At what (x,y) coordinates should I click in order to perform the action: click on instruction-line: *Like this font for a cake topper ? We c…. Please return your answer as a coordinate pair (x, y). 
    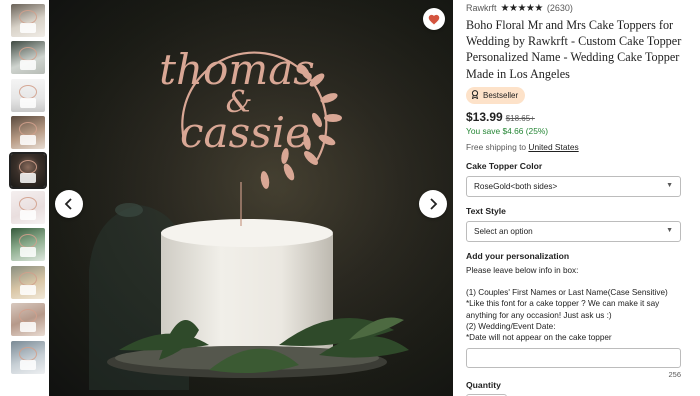
    Looking at the image, I should click on (563, 304).